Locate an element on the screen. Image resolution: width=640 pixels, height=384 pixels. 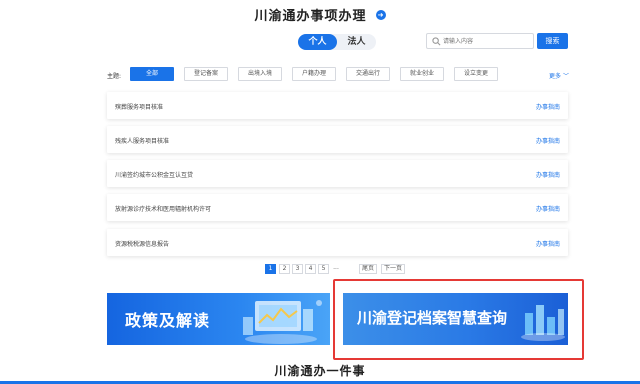
archive-banner-text: 川渝登记档案智慧查询 is located at coordinates (432, 318).